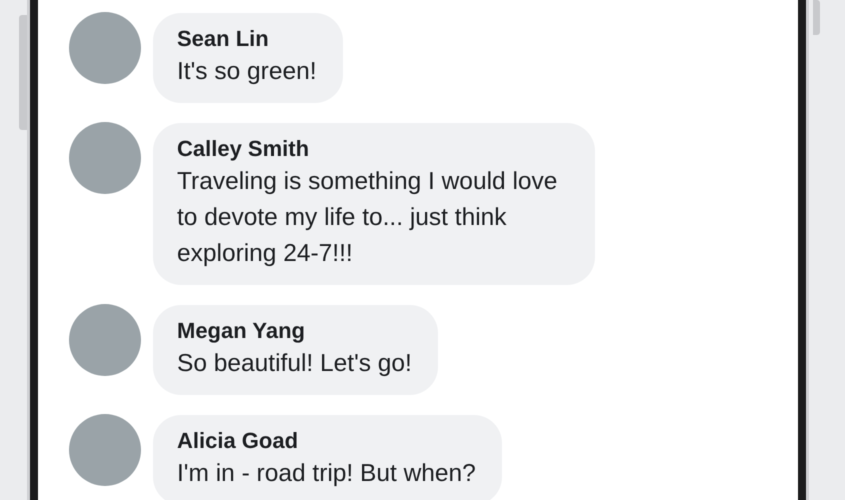  What do you see at coordinates (246, 72) in the screenshot?
I see `comment-text: It's so green!` at bounding box center [246, 72].